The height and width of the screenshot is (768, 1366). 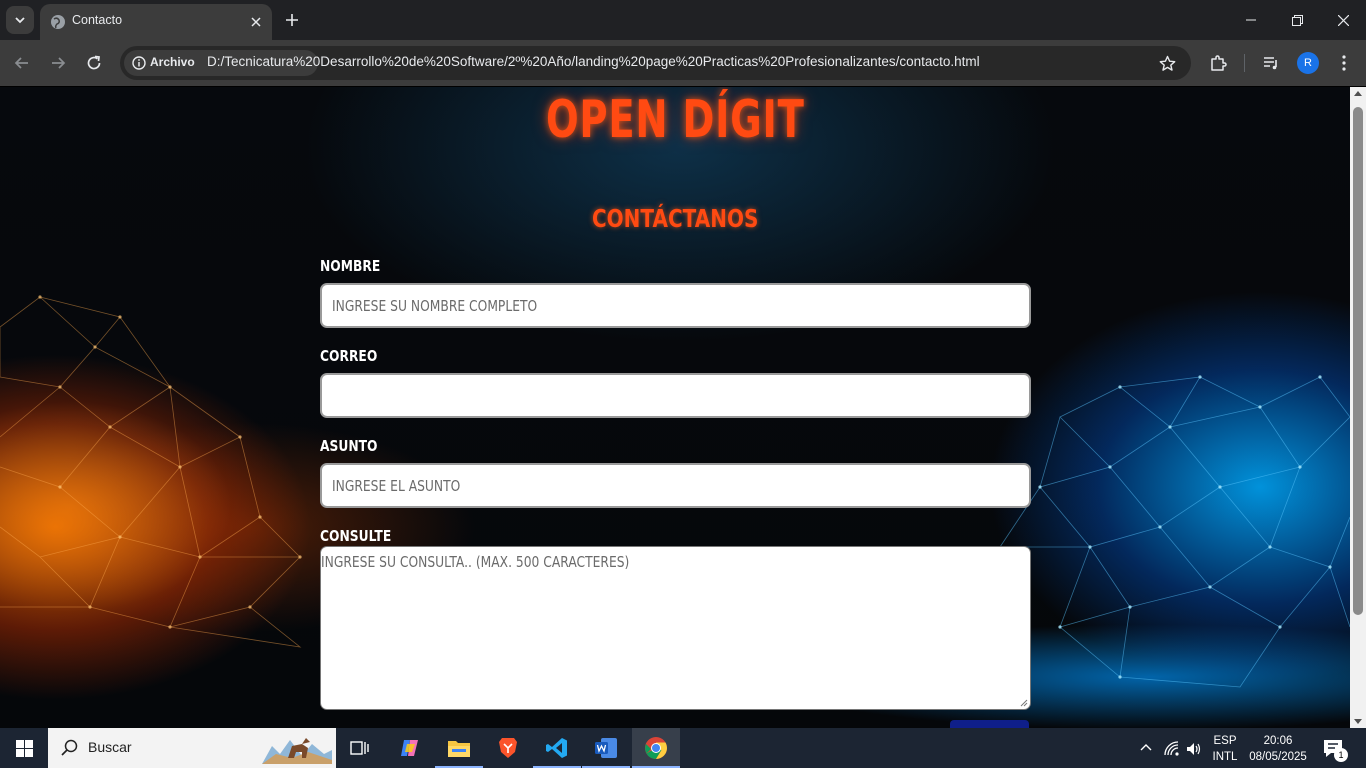 I want to click on extensions-button, so click(x=1218, y=63).